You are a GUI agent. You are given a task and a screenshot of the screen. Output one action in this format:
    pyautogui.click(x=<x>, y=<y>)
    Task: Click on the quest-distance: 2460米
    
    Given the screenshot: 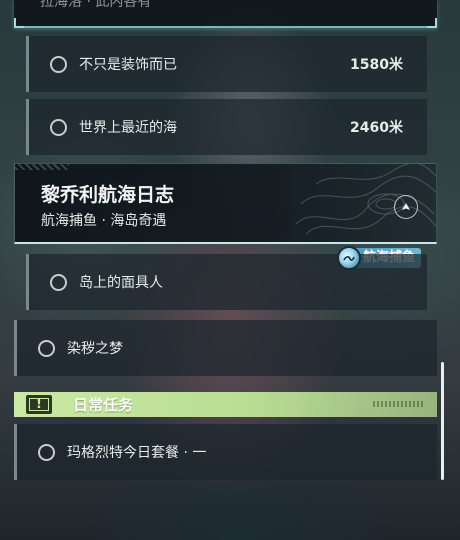 What is the action you would take?
    pyautogui.click(x=376, y=128)
    